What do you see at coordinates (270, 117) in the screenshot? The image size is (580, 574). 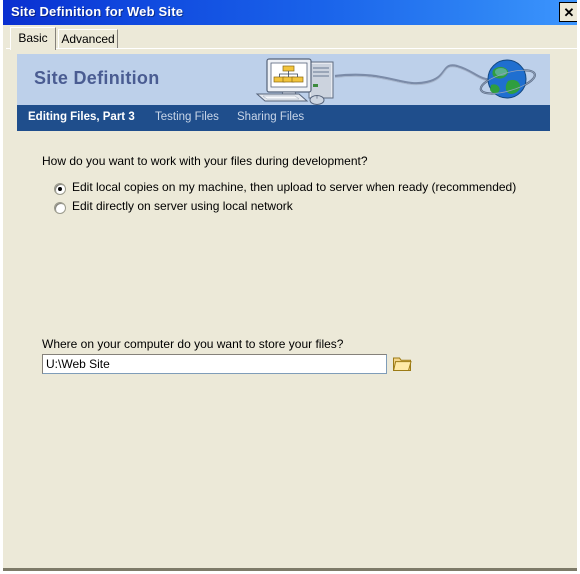 I see `step-sharing-files: Sharing Files` at bounding box center [270, 117].